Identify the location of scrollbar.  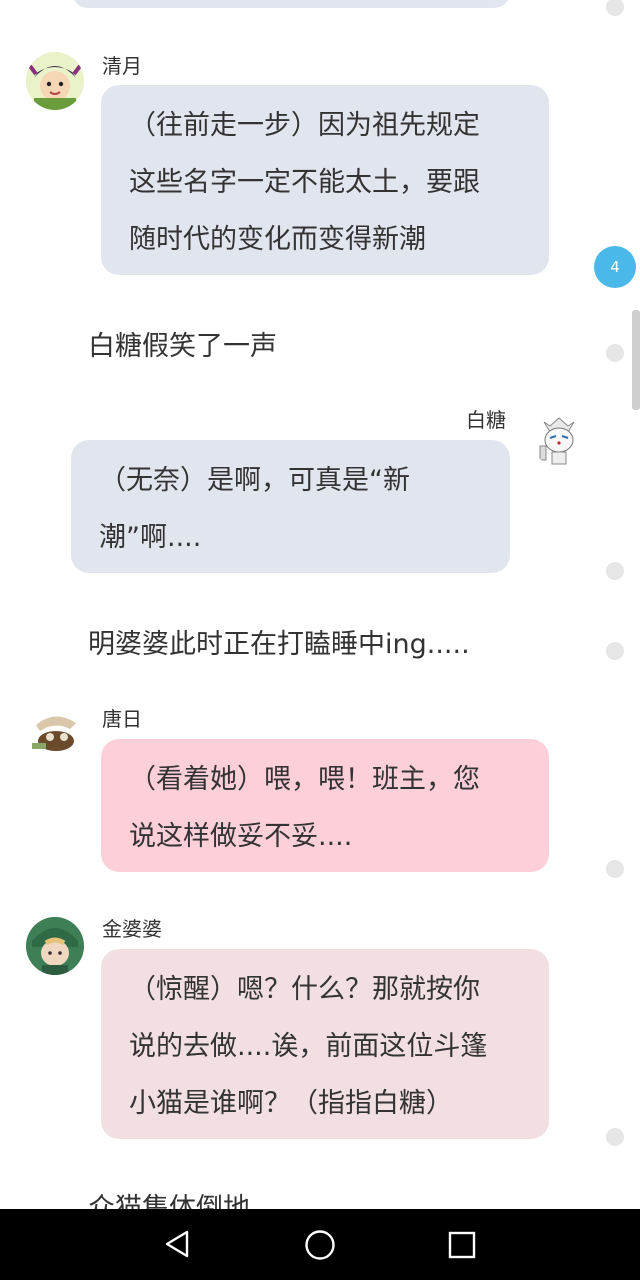
(636, 360).